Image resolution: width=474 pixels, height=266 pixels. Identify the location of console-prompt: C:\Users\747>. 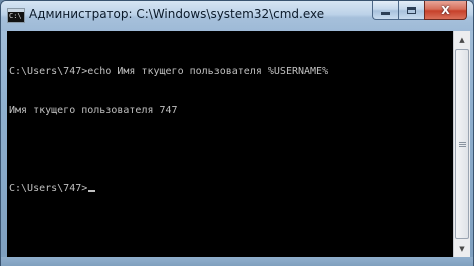
(48, 188).